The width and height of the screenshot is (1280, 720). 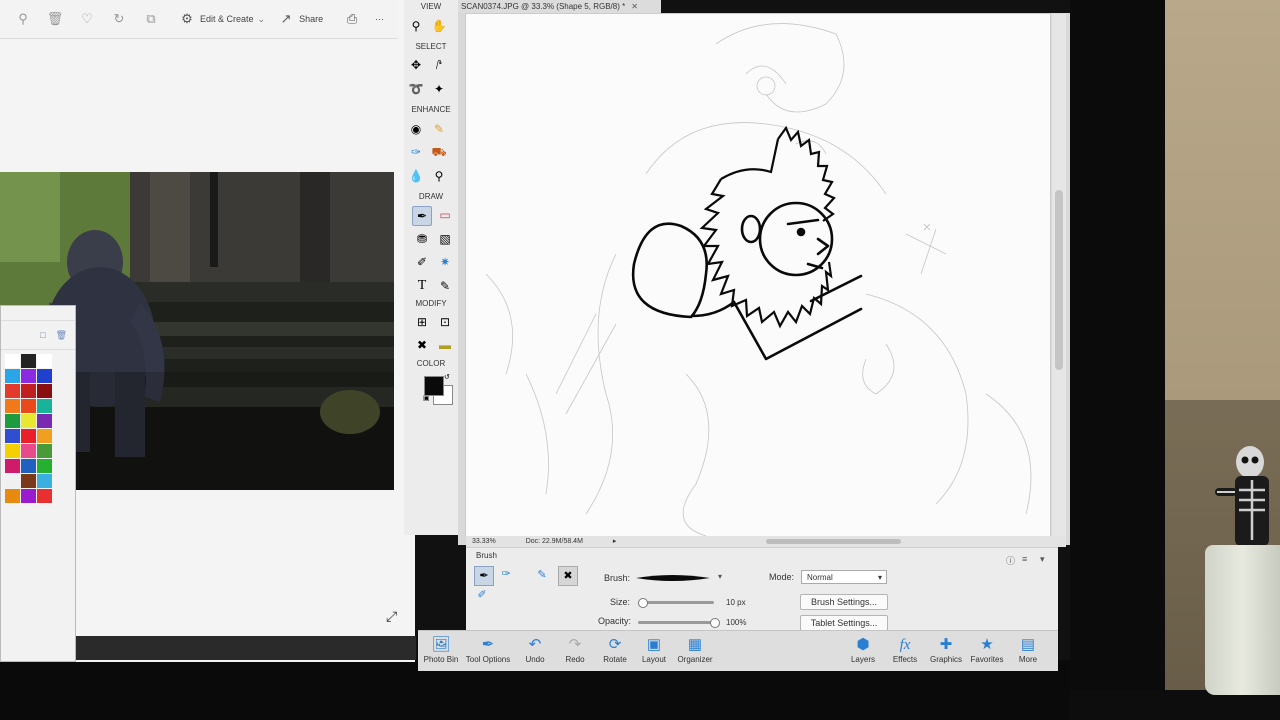 What do you see at coordinates (445, 215) in the screenshot?
I see `eraser-tool-icon: ▭` at bounding box center [445, 215].